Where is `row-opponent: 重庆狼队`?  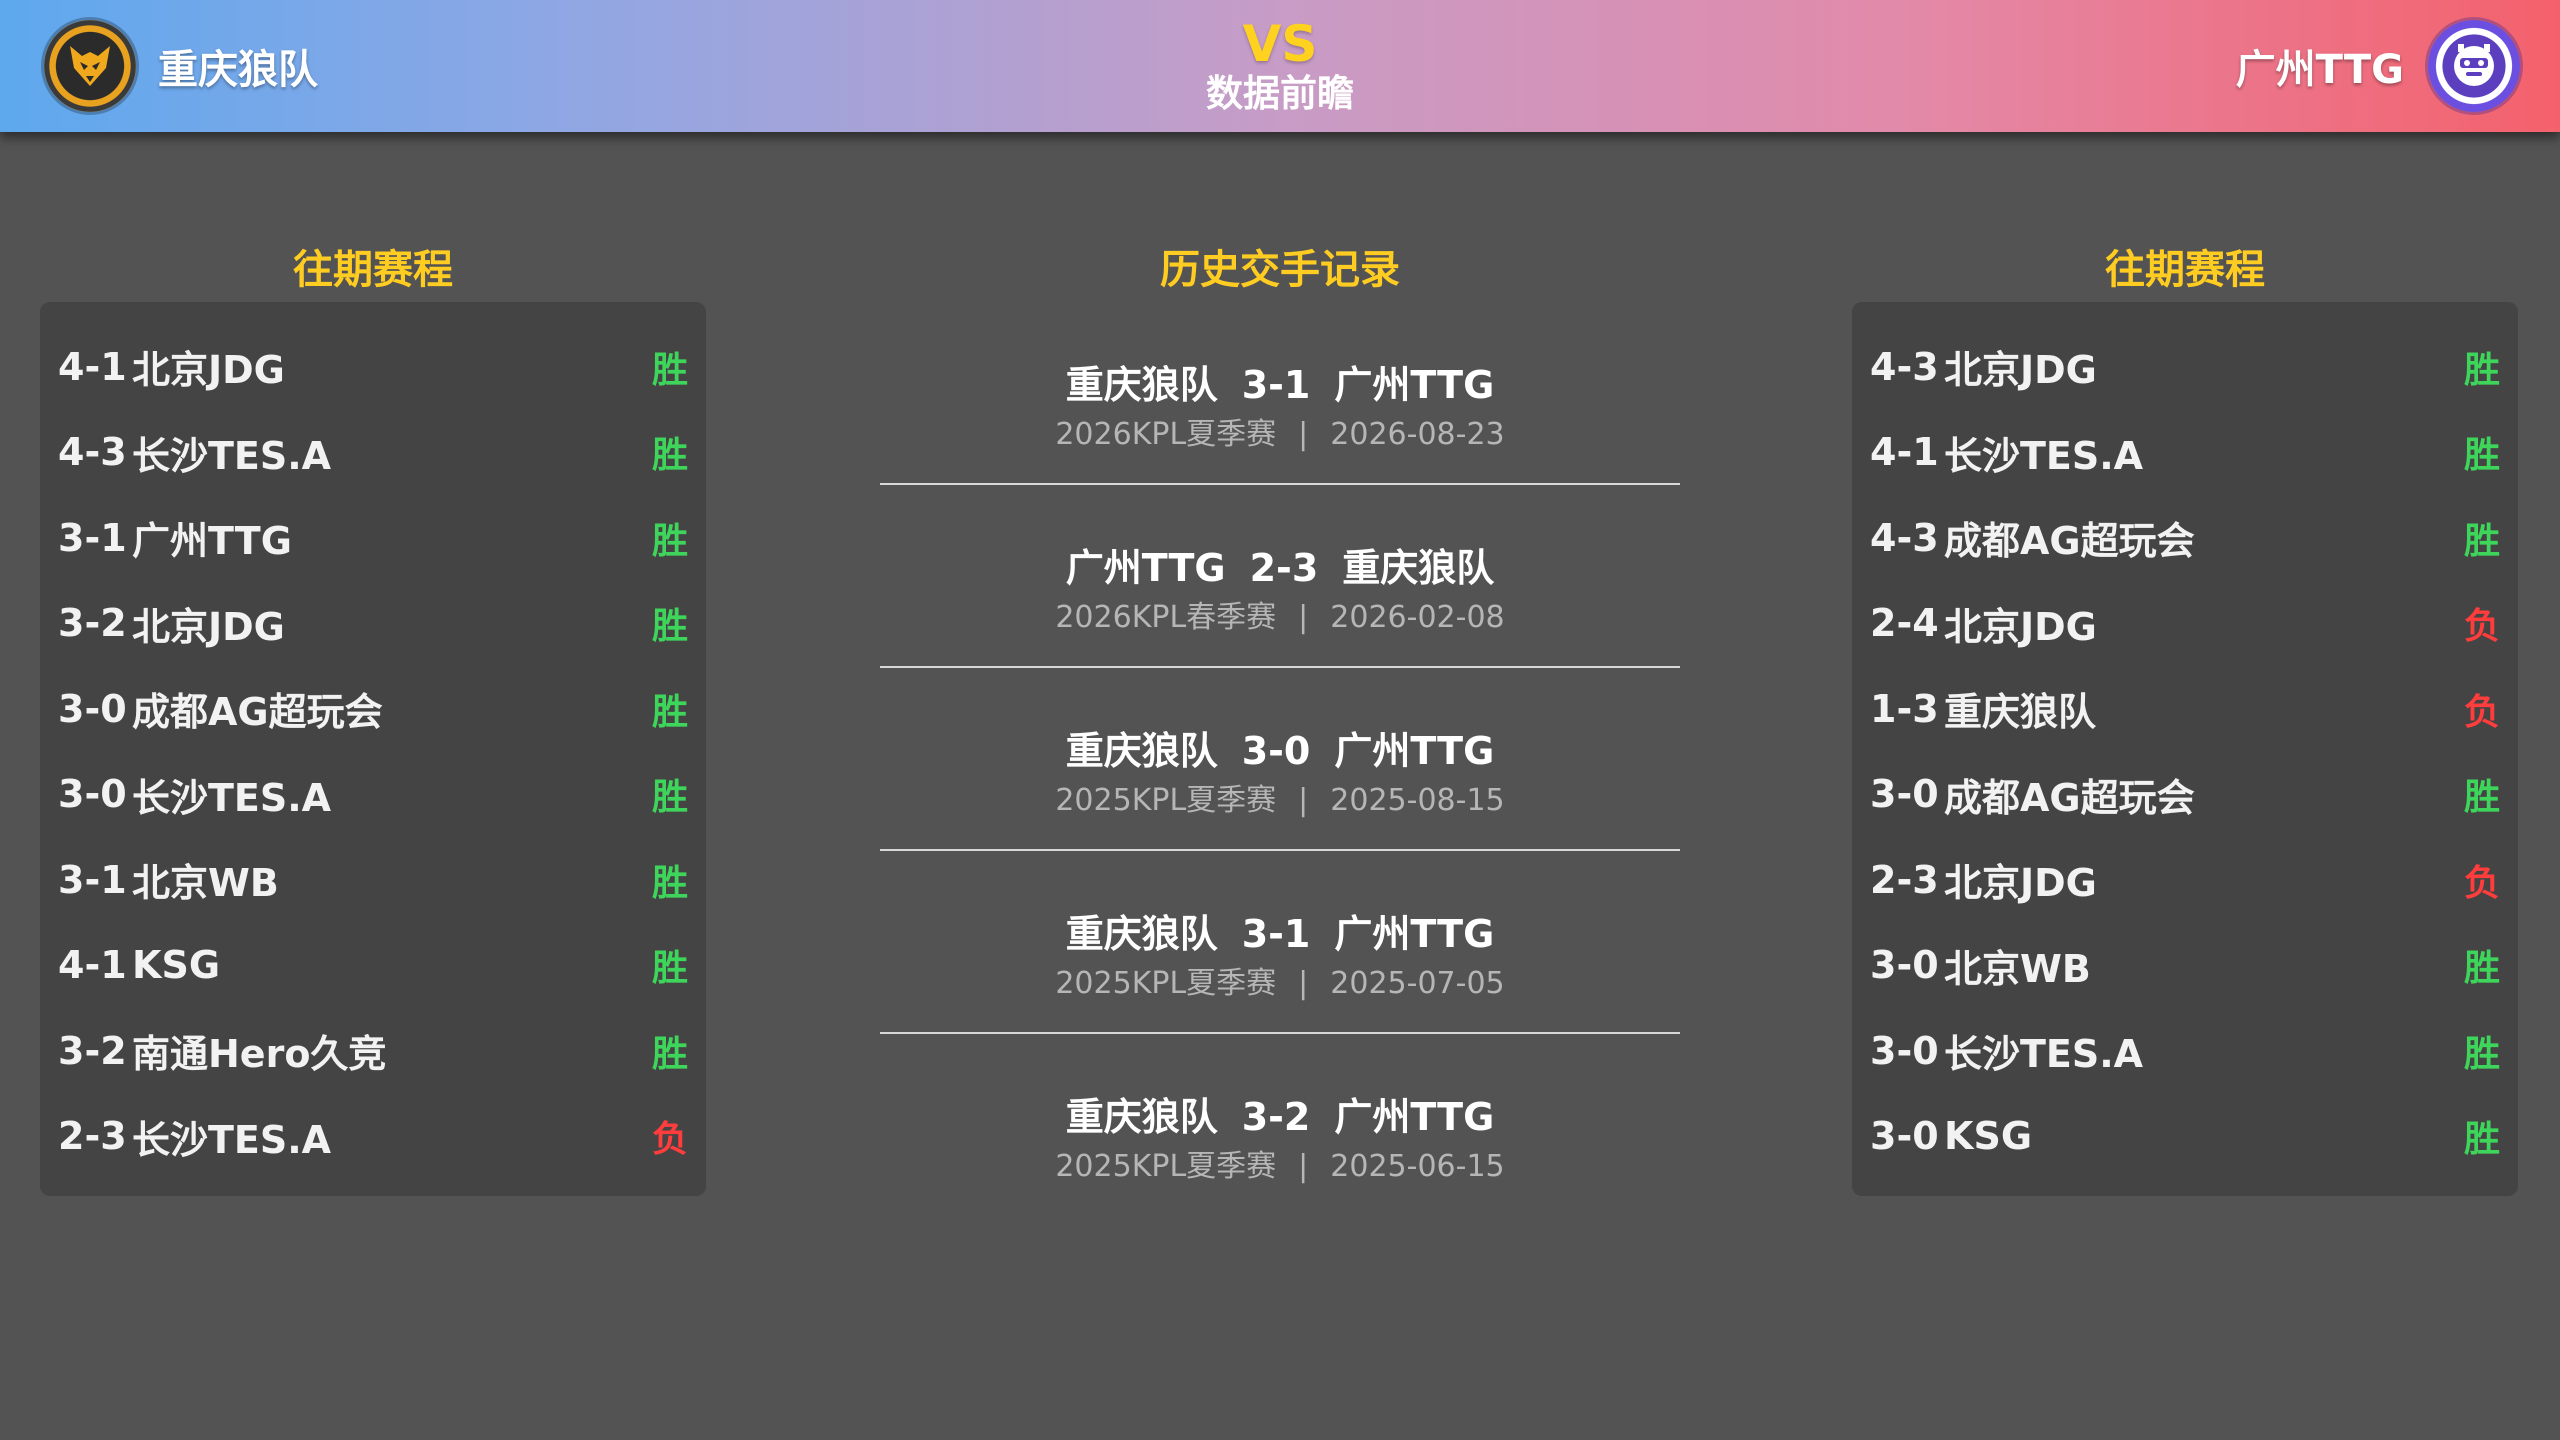 row-opponent: 重庆狼队 is located at coordinates (2020, 712).